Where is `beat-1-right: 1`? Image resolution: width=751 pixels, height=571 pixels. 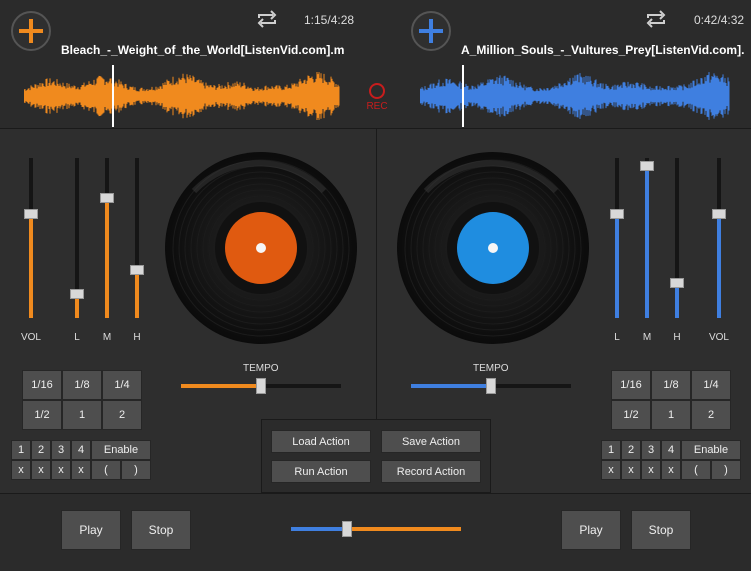
beat-1-right: 1 is located at coordinates (671, 415).